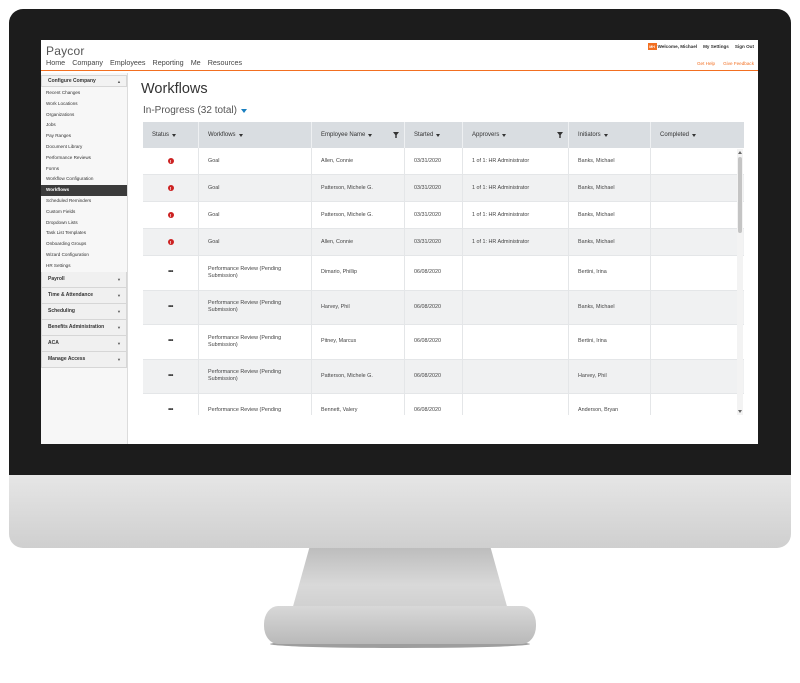 The image size is (800, 683). I want to click on sidebar-section-label: Scheduling, so click(61, 311).